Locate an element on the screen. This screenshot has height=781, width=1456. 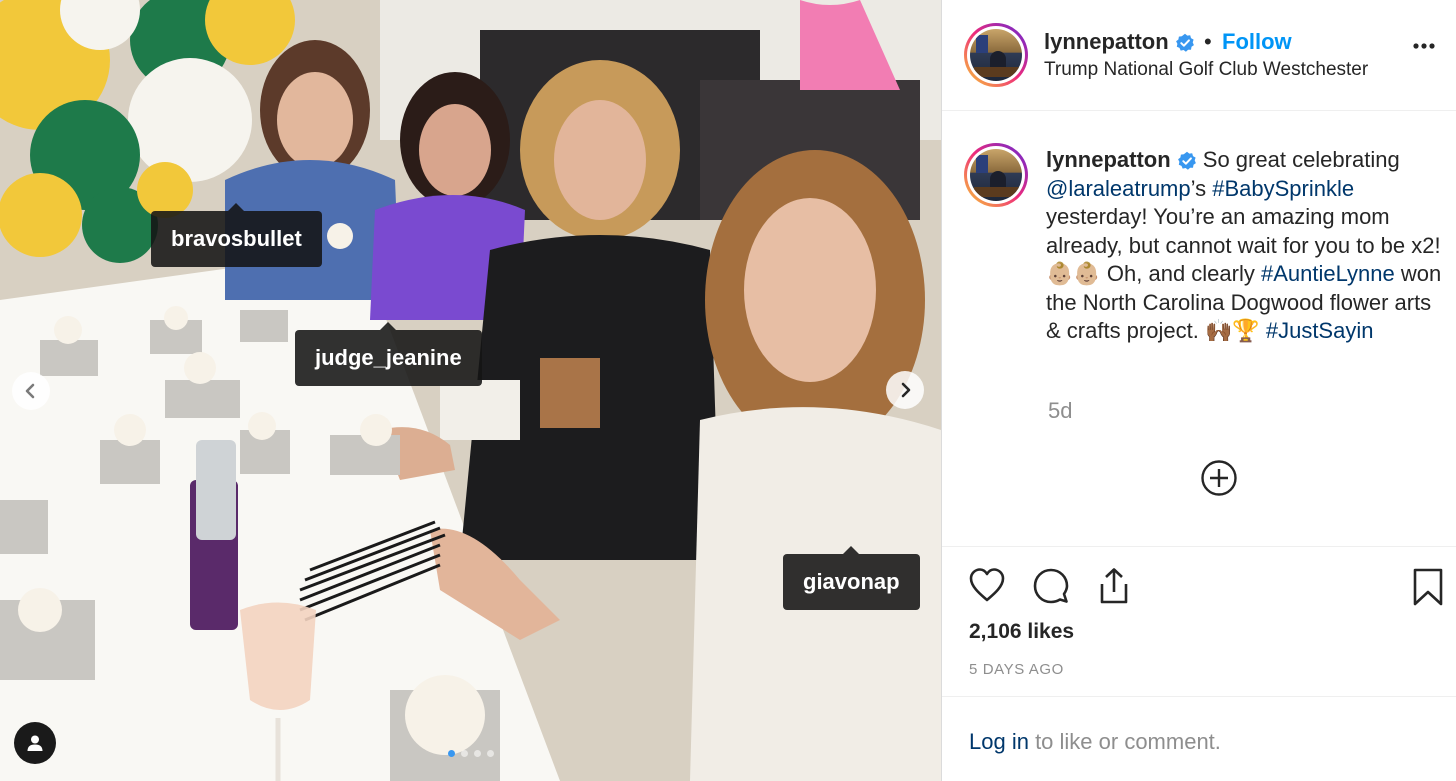
comment-icon is located at coordinates (1051, 586).